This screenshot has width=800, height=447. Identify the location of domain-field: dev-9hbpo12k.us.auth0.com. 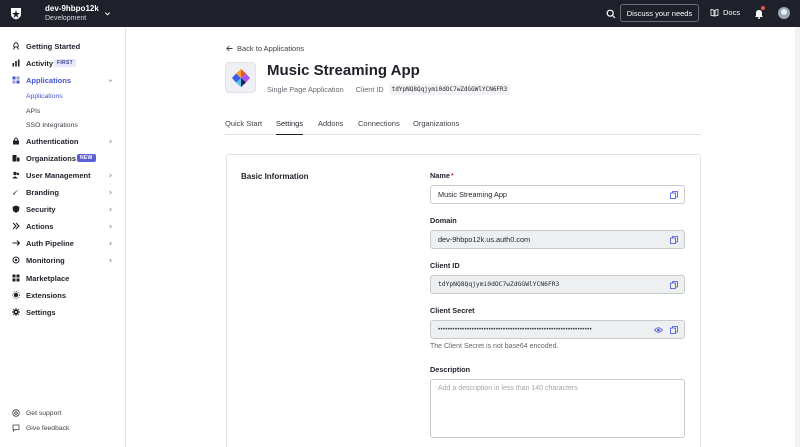
(557, 239).